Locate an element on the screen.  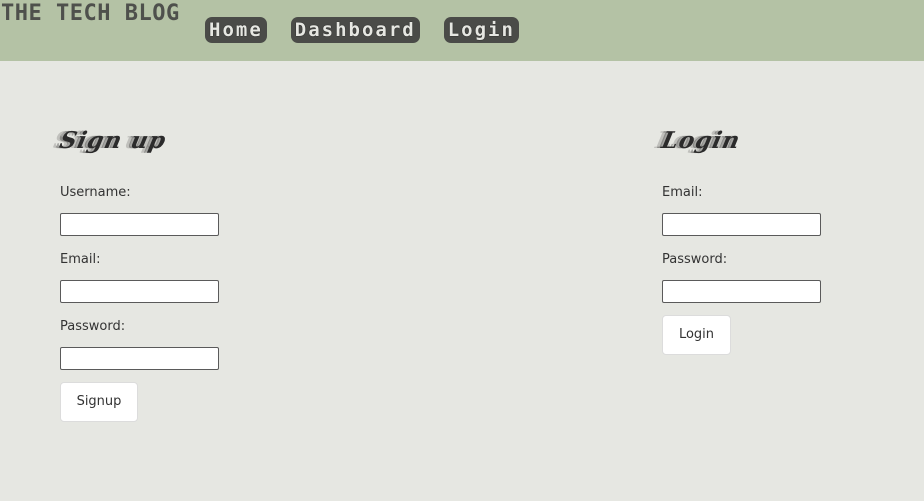
nav-login-link: Login is located at coordinates (481, 30).